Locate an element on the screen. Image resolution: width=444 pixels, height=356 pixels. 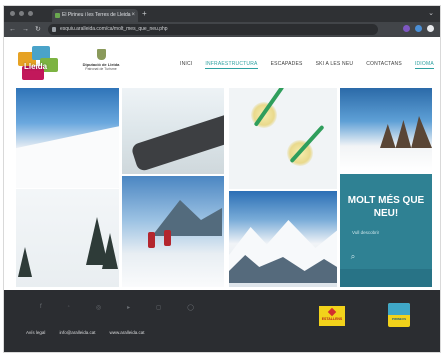
browser-tab-bar: El Pirineu i les Terres de Lleida × + ⌄ is located at coordinates (222, 14).